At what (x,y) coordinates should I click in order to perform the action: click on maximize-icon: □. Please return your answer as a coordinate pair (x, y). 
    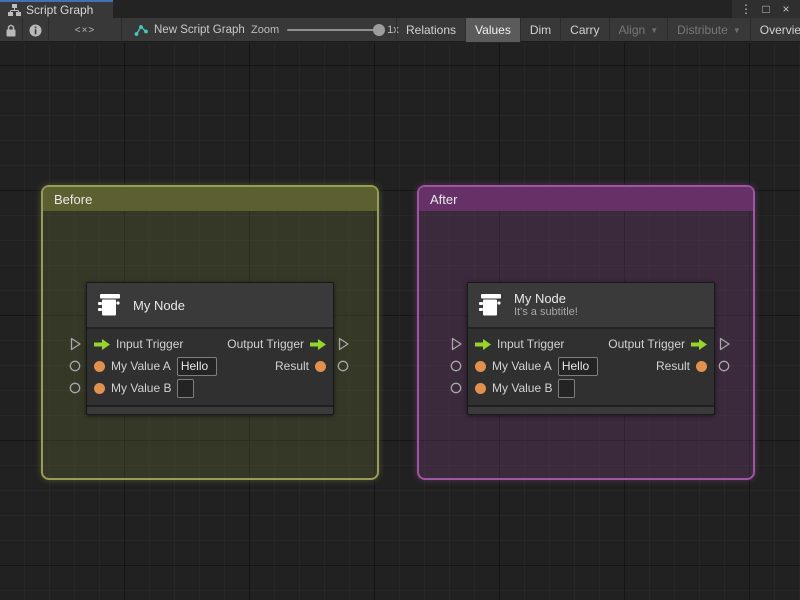
    Looking at the image, I should click on (766, 9).